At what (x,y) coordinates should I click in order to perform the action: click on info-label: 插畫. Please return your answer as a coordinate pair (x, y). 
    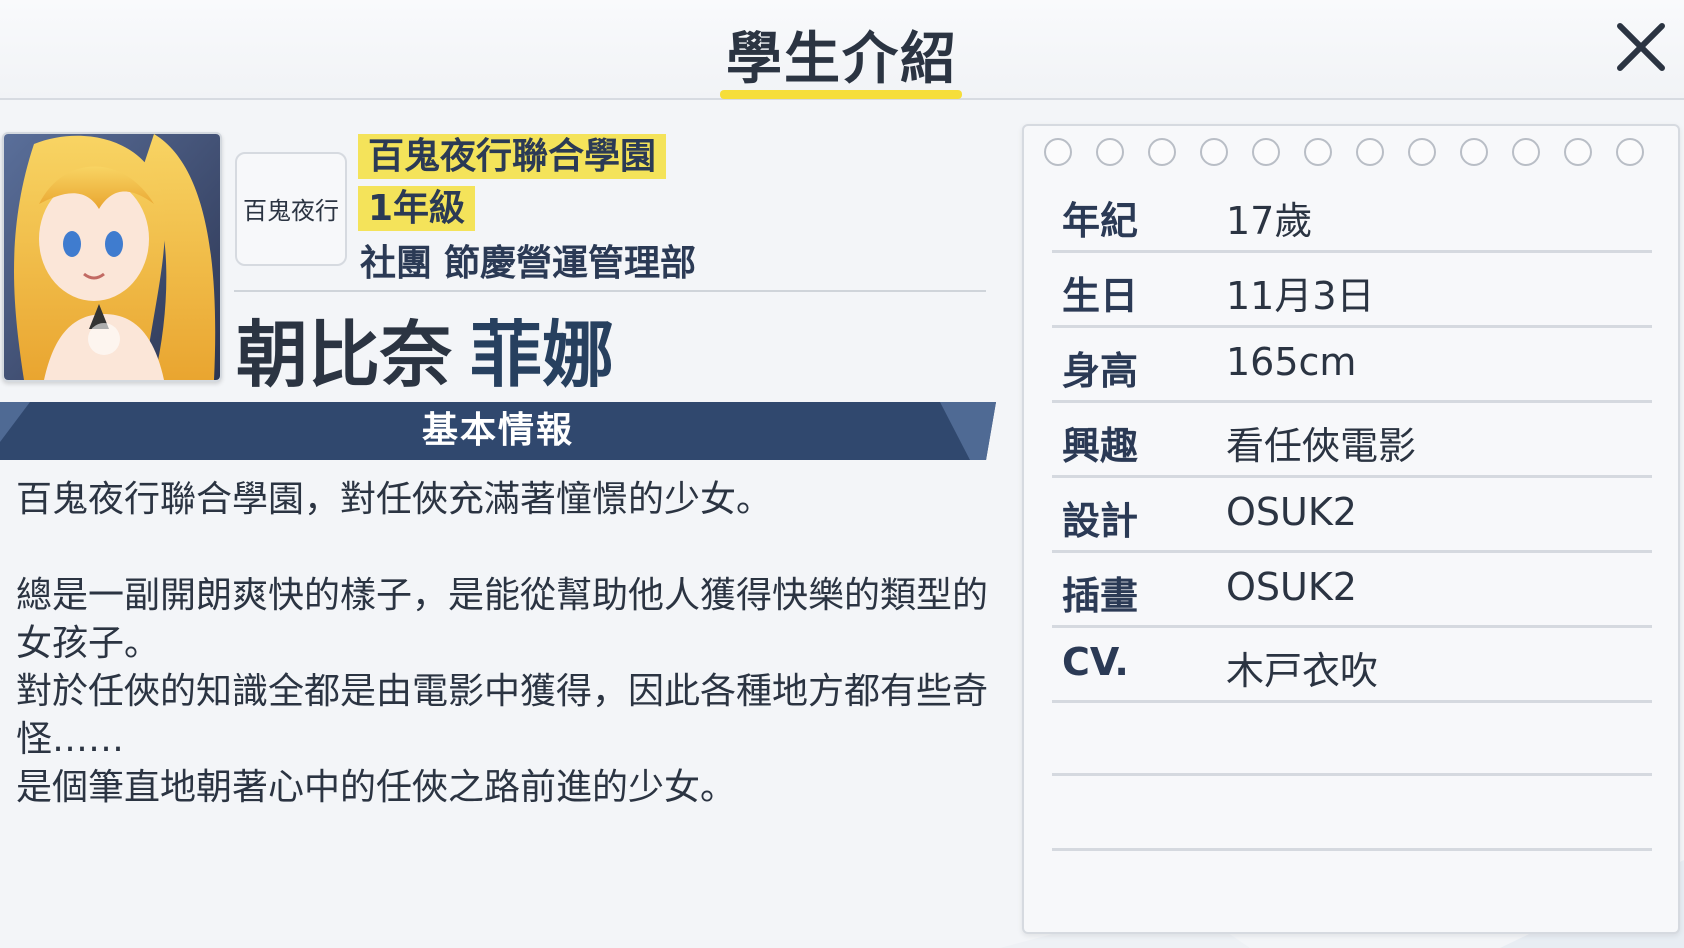
    Looking at the image, I should click on (1100, 596).